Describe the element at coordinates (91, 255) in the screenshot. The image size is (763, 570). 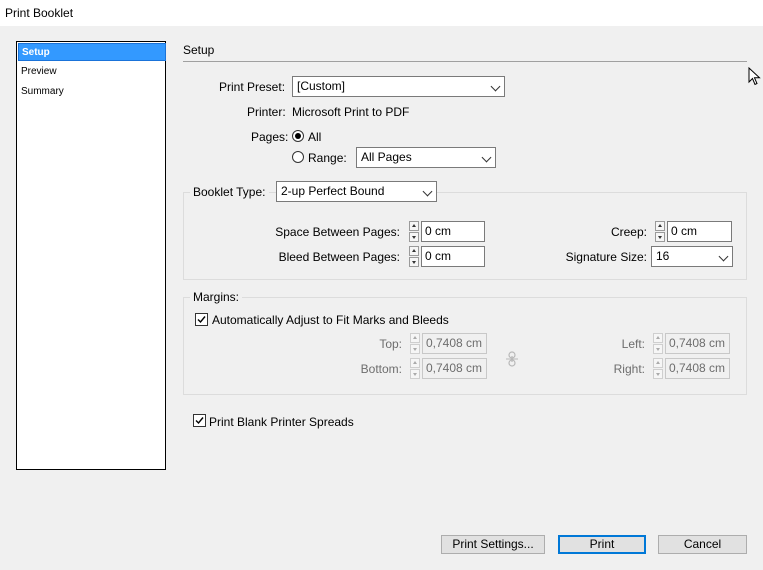
I see `sidebar-nav: Setup Preview Summary` at that location.